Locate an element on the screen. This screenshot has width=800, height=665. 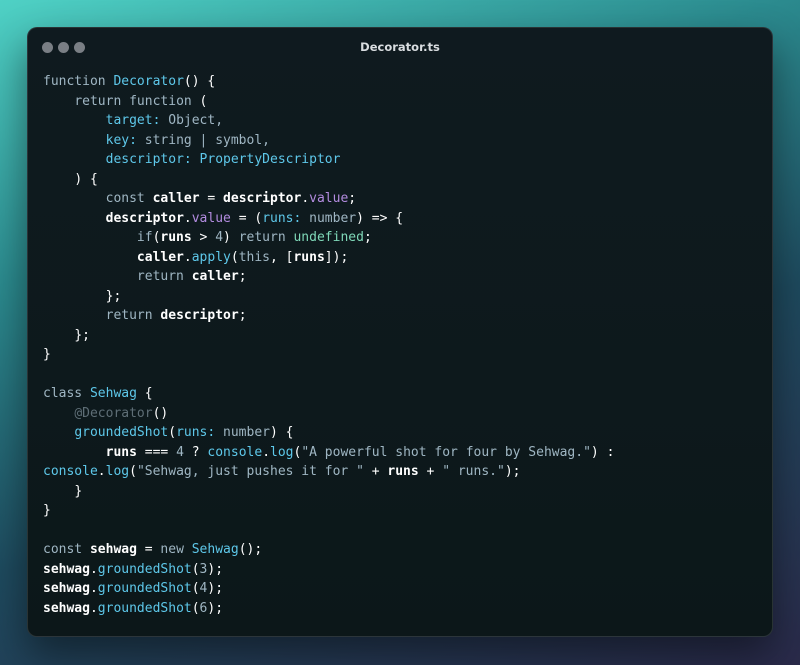
code-line: function Decorator() { is located at coordinates (402, 82).